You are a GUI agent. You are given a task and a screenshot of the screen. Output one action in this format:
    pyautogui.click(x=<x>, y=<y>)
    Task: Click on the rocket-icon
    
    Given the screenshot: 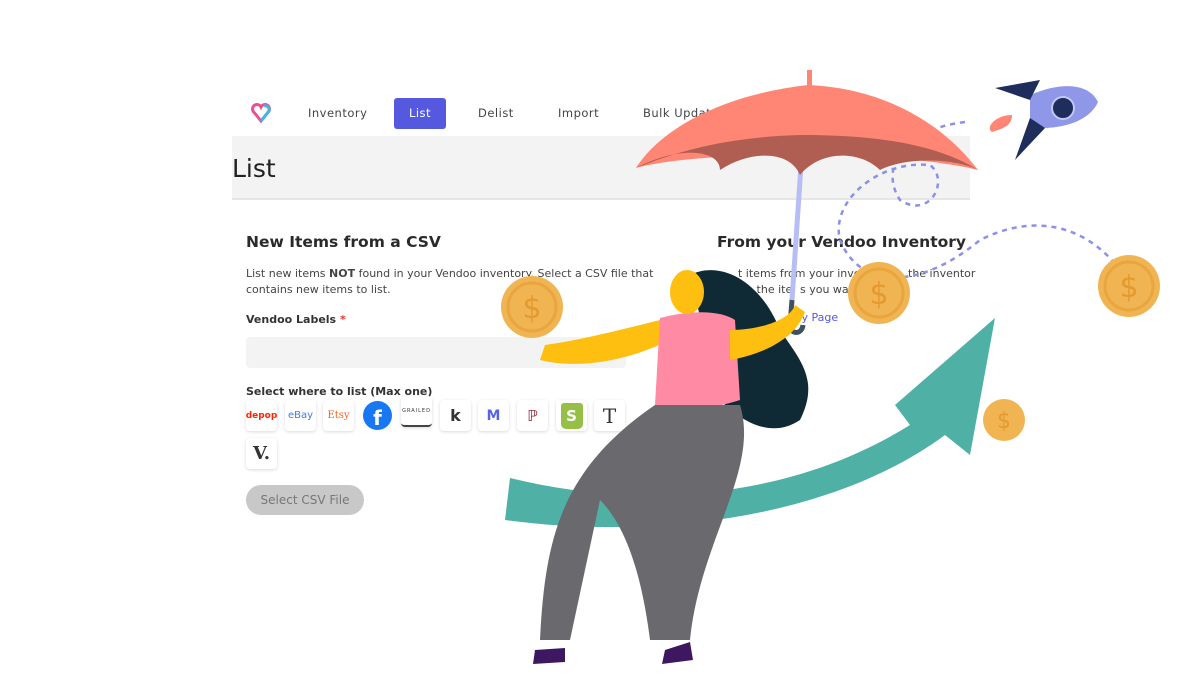 What is the action you would take?
    pyautogui.click(x=1043, y=120)
    